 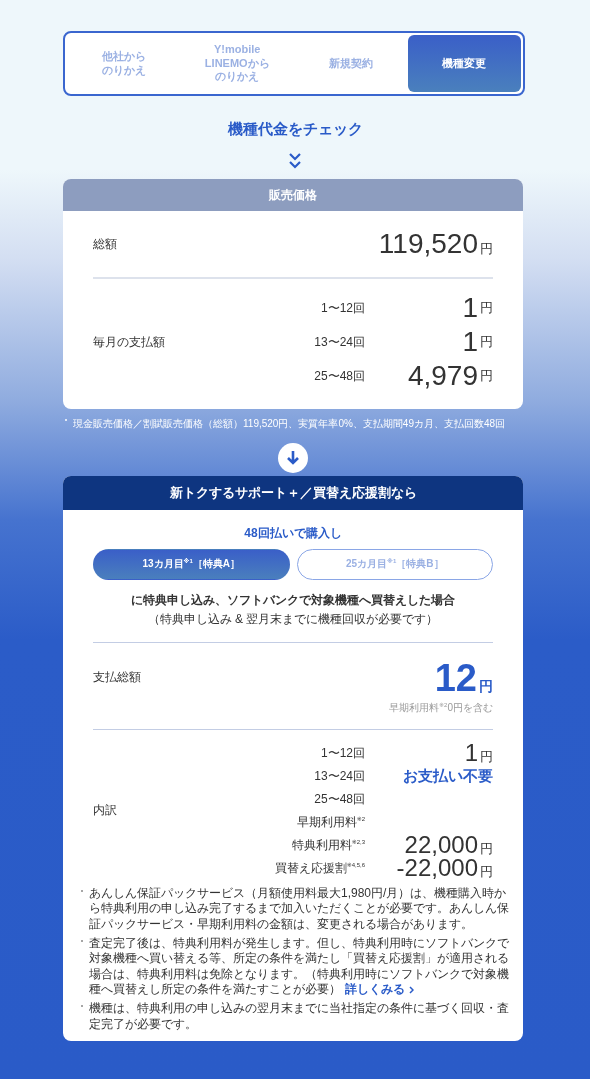 What do you see at coordinates (339, 776) in the screenshot?
I see `breakdown-label: 13〜24回` at bounding box center [339, 776].